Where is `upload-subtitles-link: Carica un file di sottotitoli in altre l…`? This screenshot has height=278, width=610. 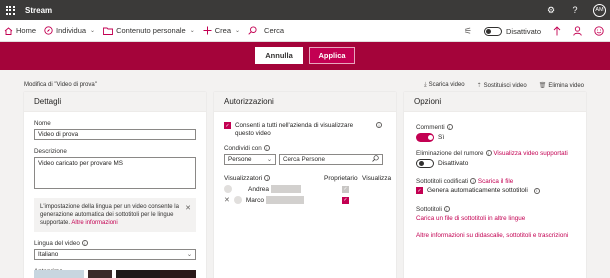 upload-subtitles-link: Carica un file di sottotitoli in altre l… is located at coordinates (495, 218).